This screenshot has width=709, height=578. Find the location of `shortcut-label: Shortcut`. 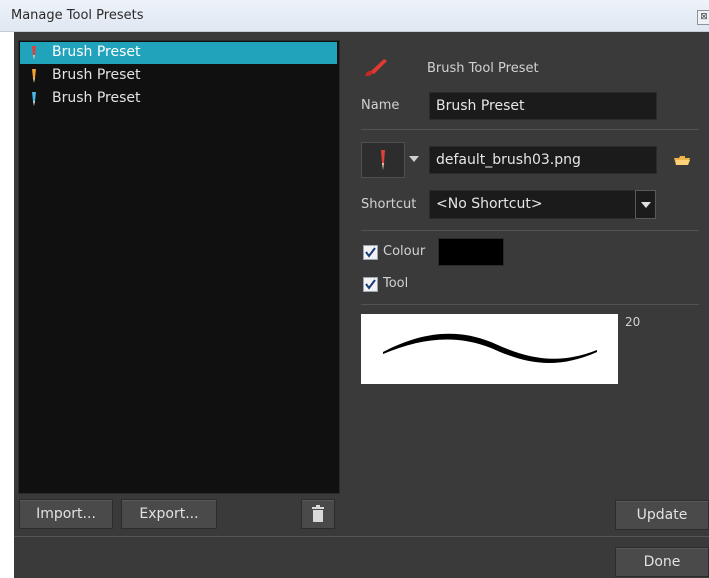

shortcut-label: Shortcut is located at coordinates (389, 204).